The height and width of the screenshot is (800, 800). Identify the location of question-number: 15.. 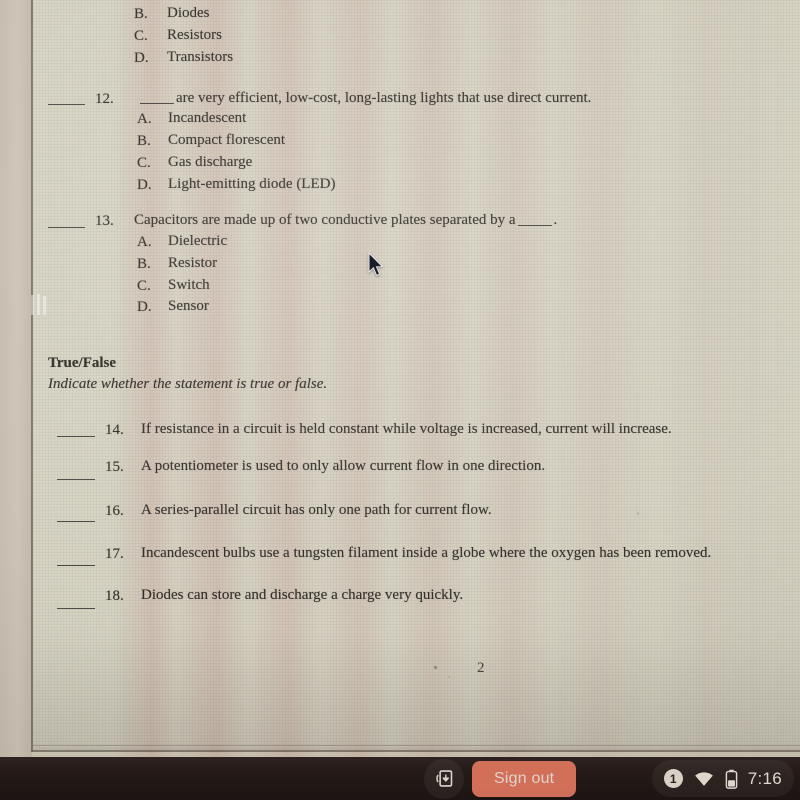
(114, 467).